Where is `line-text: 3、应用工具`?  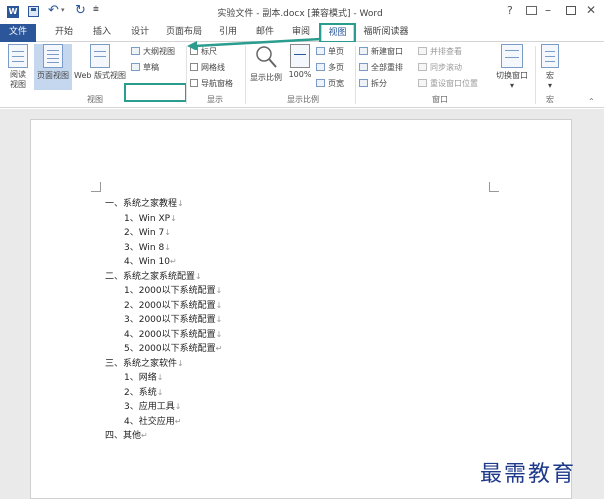 line-text: 3、应用工具 is located at coordinates (149, 407).